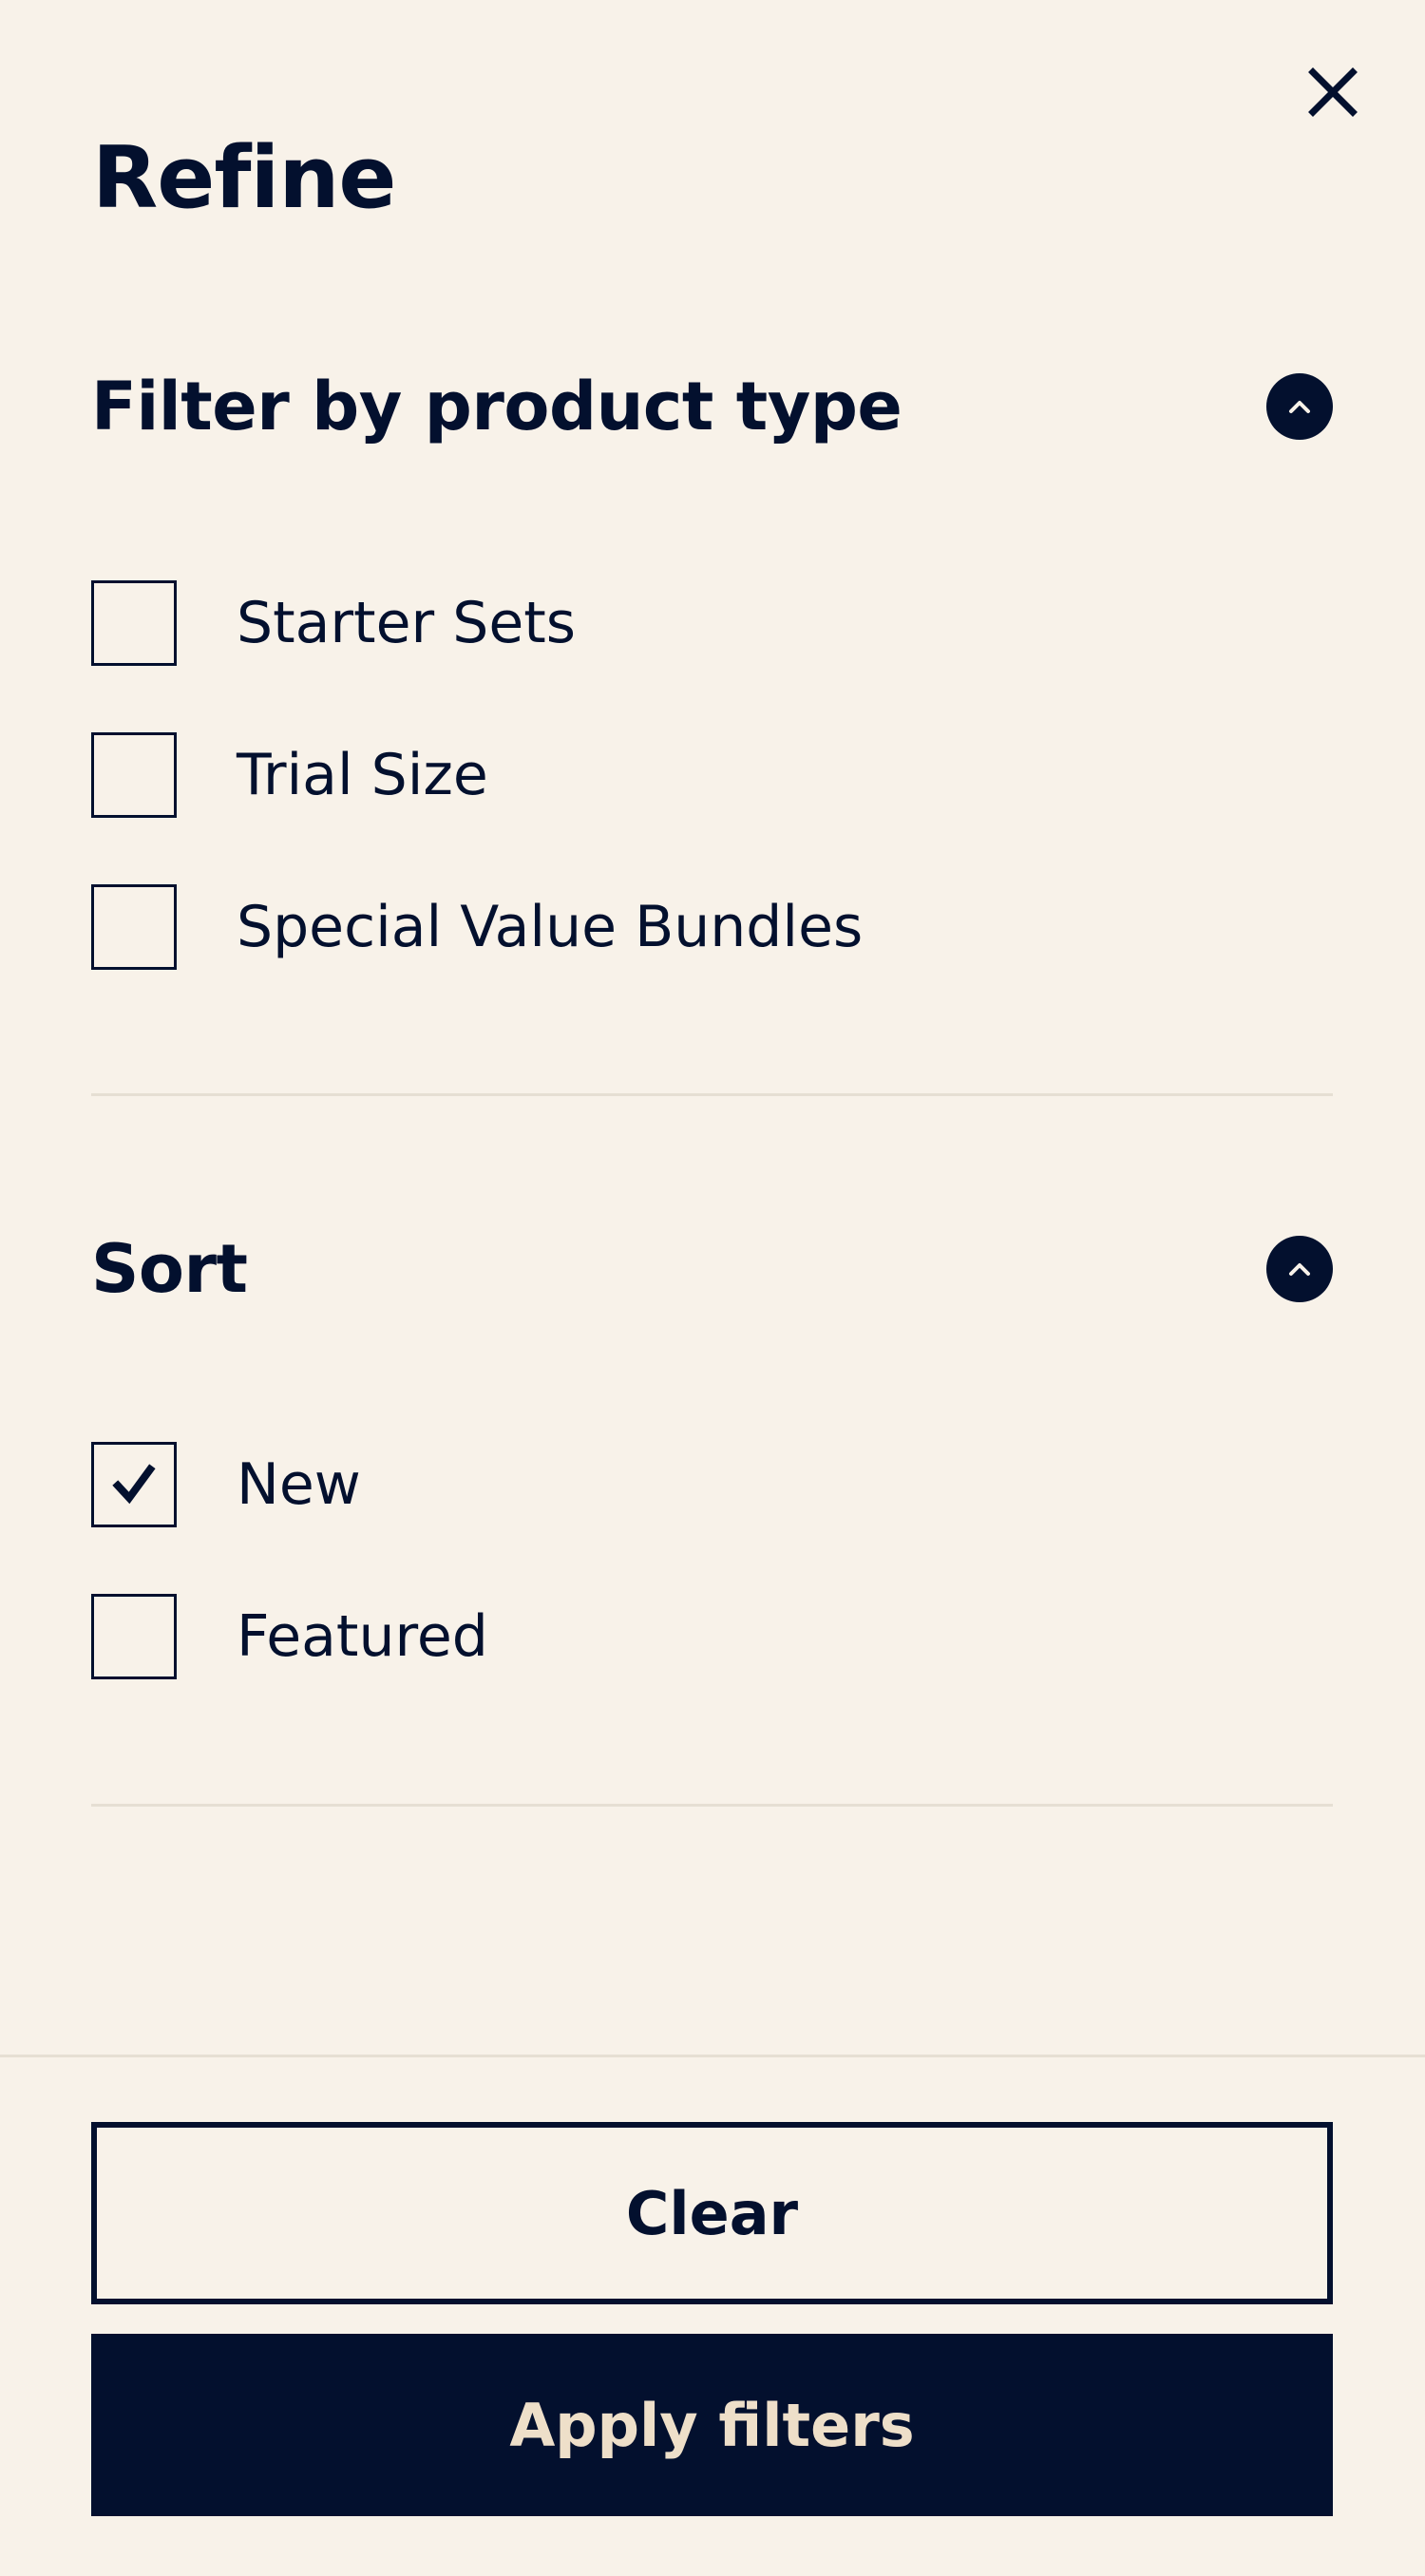 The width and height of the screenshot is (1425, 2576). I want to click on filter-product-type-header: Filter by product type, so click(712, 407).